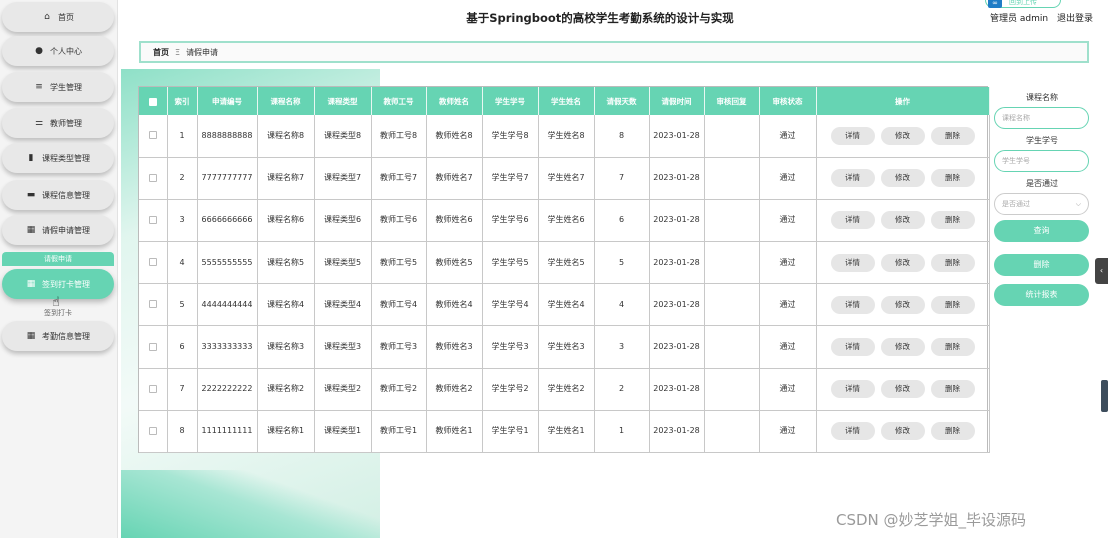 The image size is (1108, 538). I want to click on cell-tname: 教师姓名6, so click(454, 221).